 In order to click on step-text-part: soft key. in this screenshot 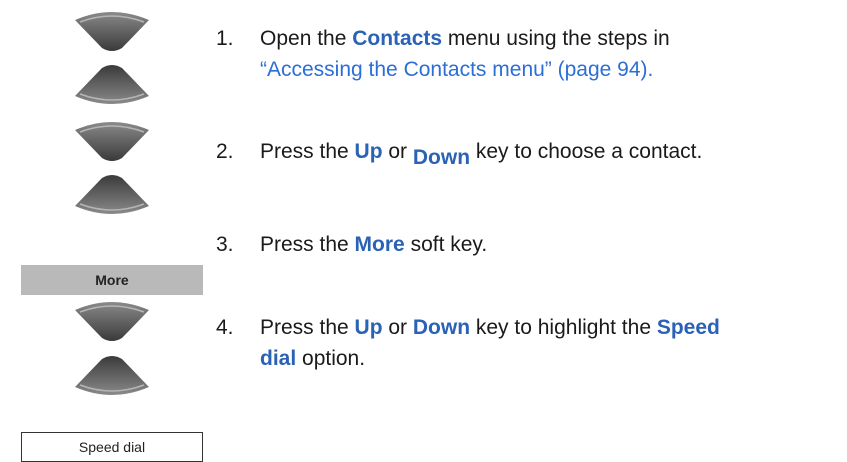, I will do `click(446, 244)`.